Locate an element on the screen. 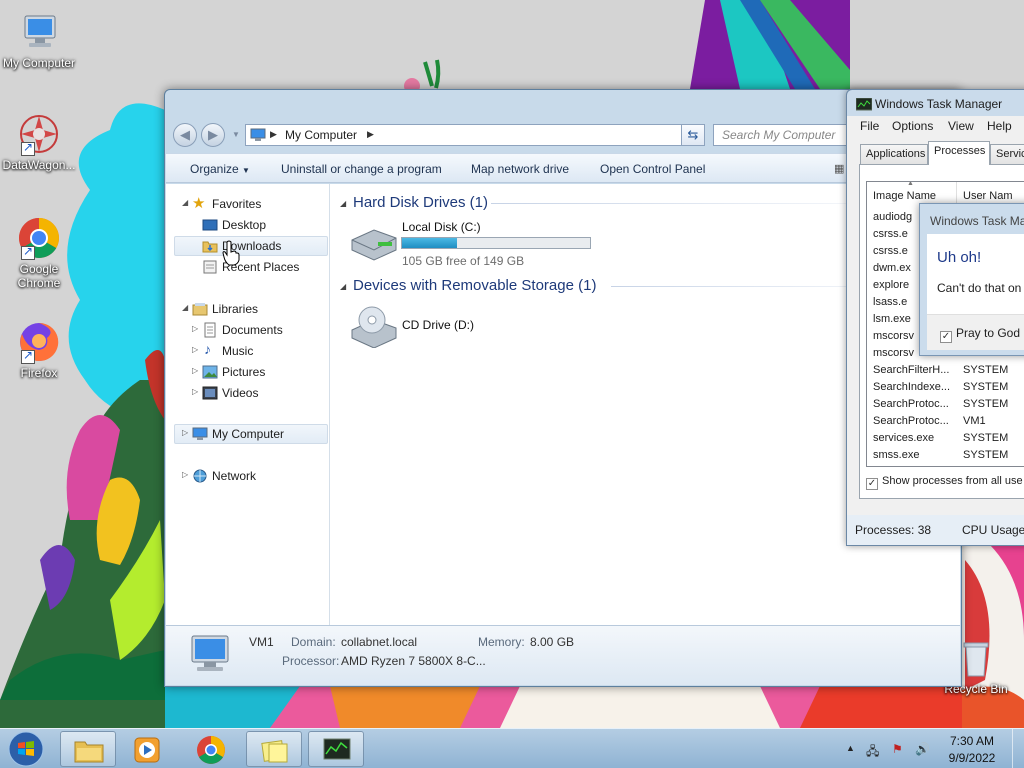  open-control-panel-button: Open Control Panel is located at coordinates (652, 169).